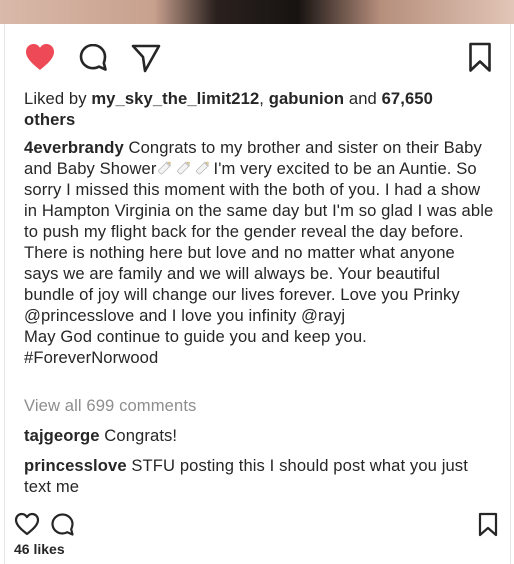 This screenshot has width=514, height=564. I want to click on hashtag-link: #ForeverNorwood, so click(259, 357).